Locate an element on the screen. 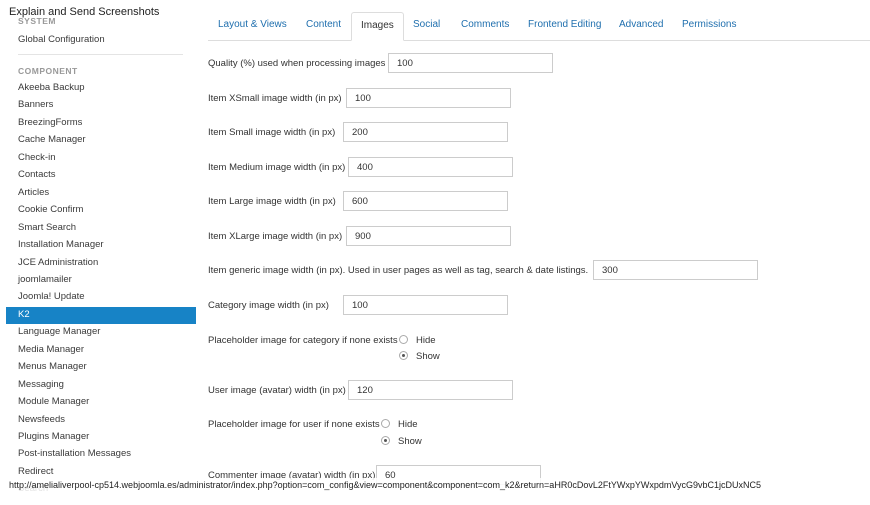 The height and width of the screenshot is (505, 870). sidebar-item-post-installation-messages: Post-installation Messages is located at coordinates (101, 454).